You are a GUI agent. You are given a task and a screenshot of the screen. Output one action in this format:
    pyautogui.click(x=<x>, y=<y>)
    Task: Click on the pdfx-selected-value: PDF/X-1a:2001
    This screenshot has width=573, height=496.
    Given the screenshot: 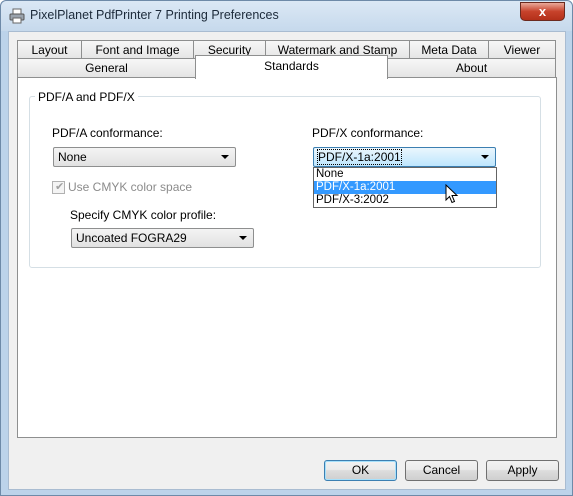 What is the action you would take?
    pyautogui.click(x=359, y=157)
    